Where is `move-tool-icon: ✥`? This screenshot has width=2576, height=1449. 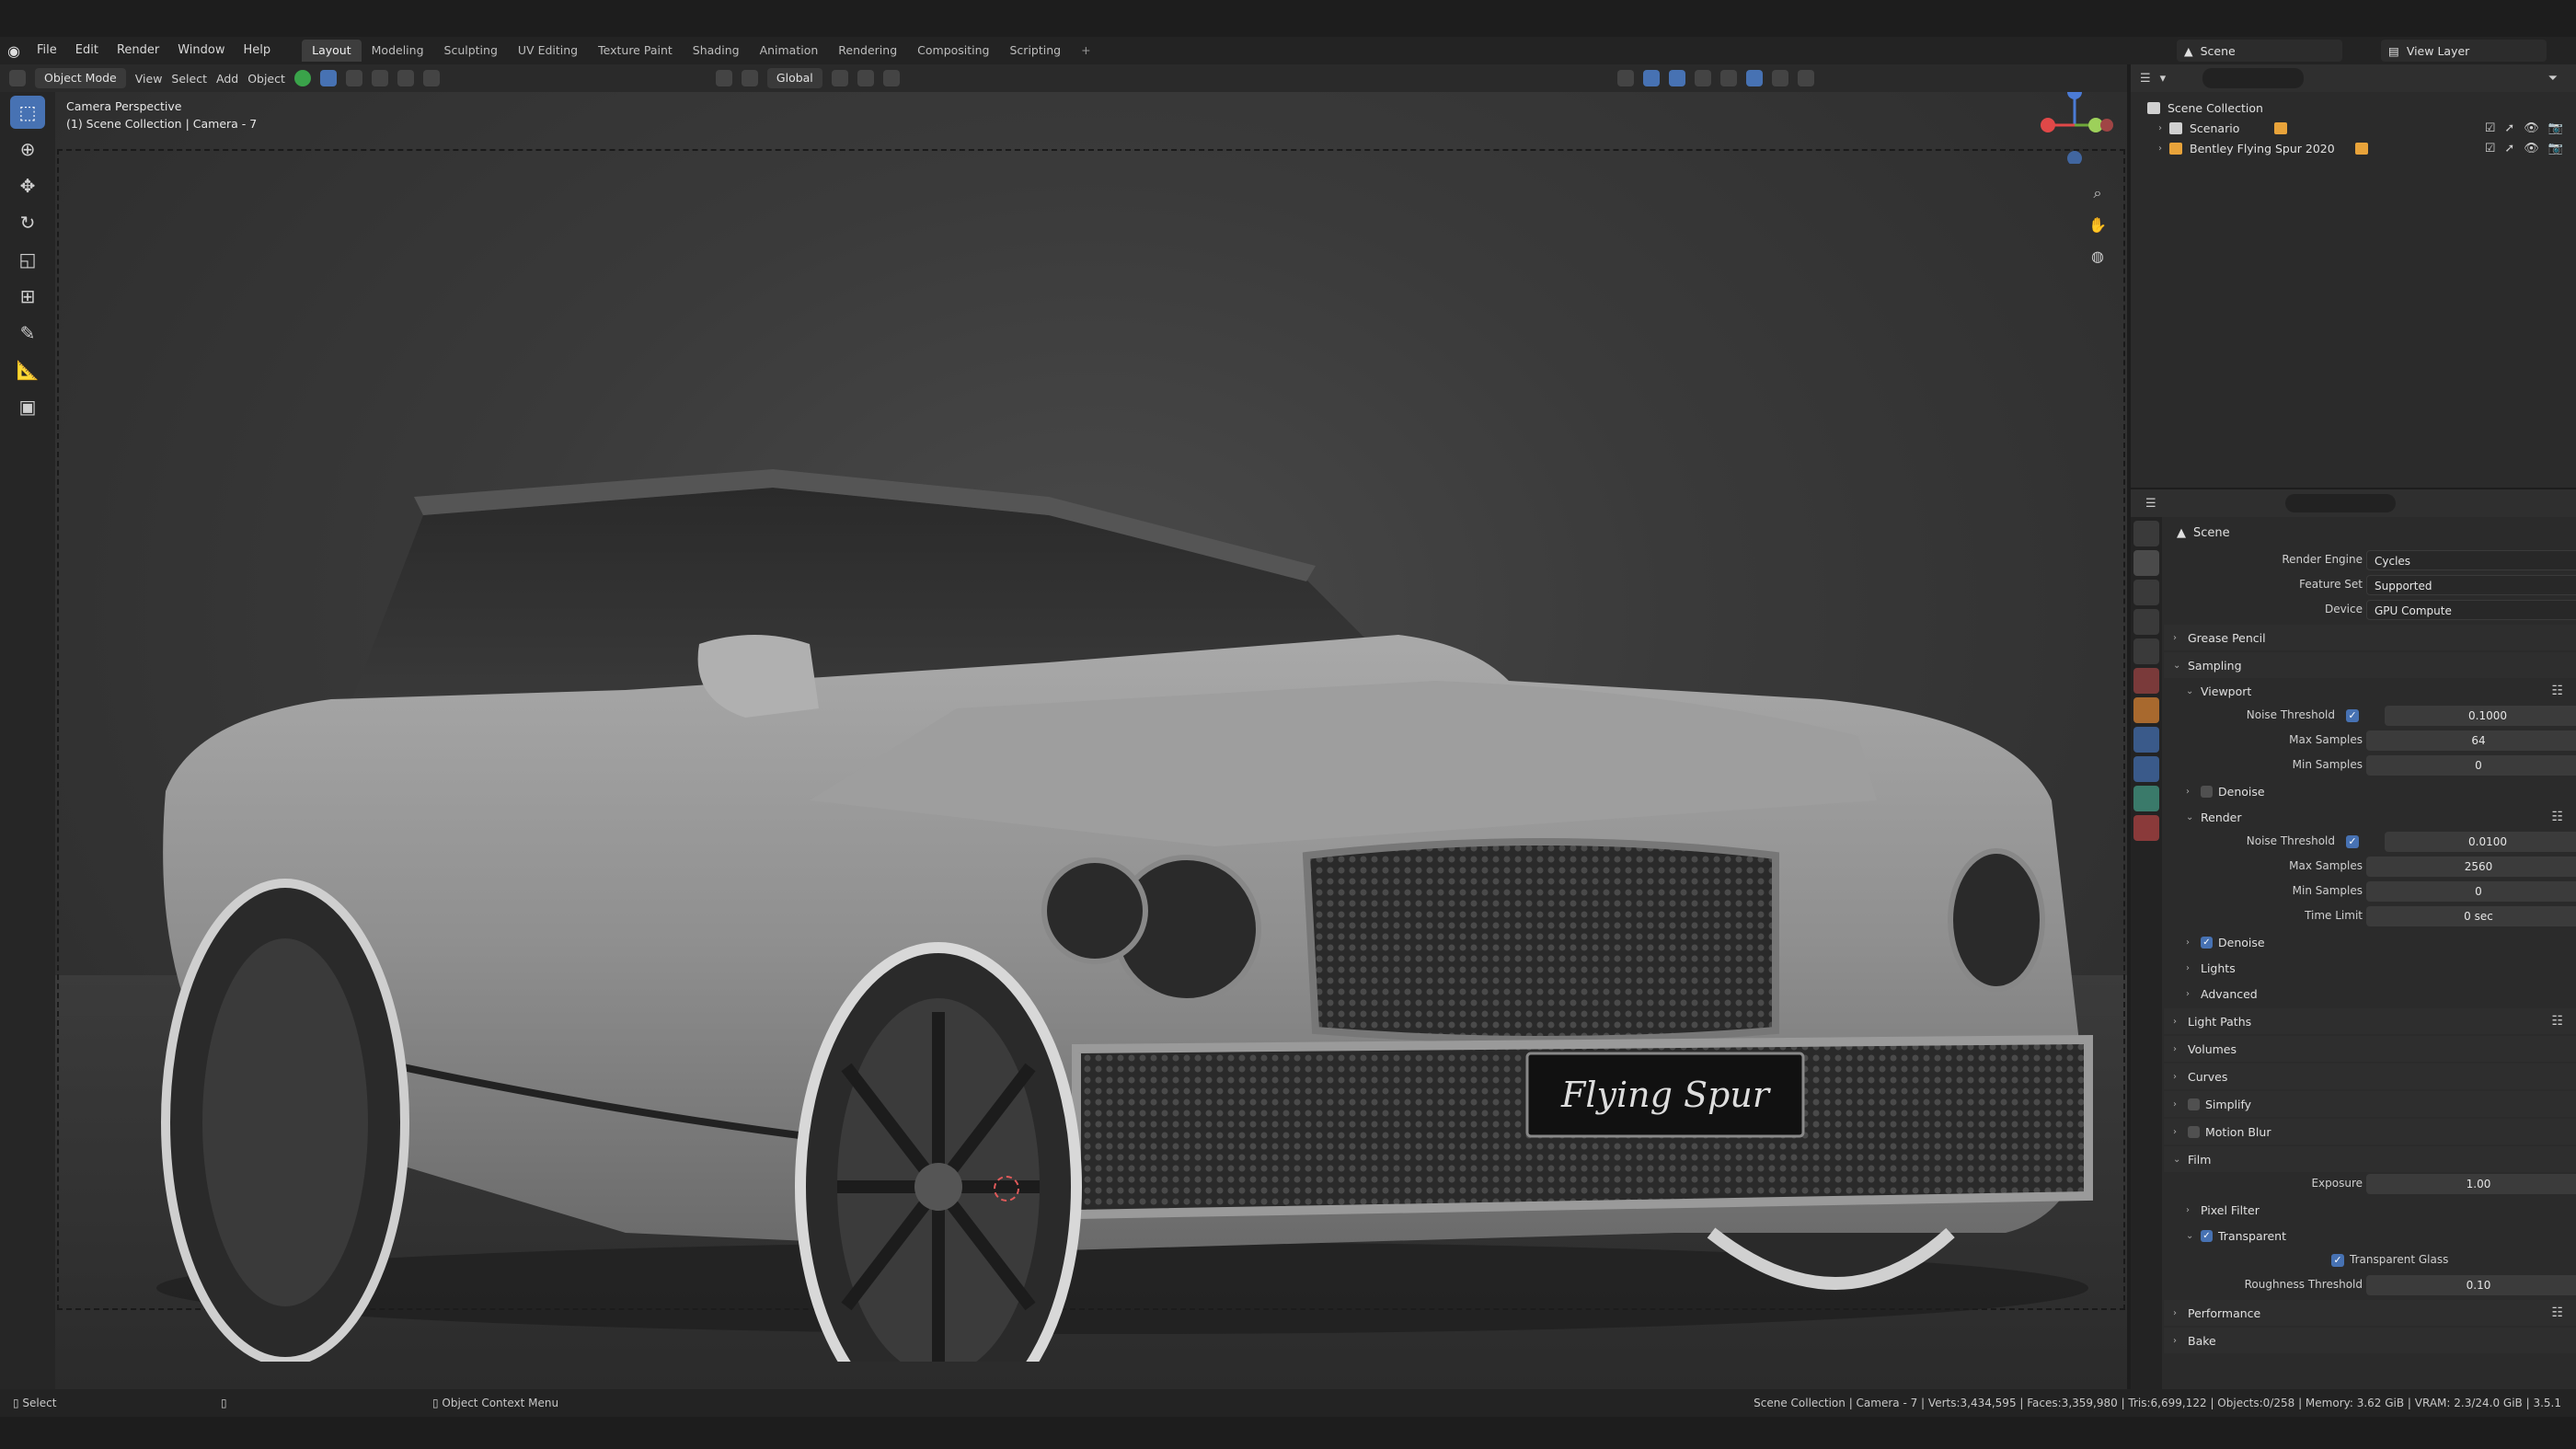
move-tool-icon: ✥ is located at coordinates (27, 185).